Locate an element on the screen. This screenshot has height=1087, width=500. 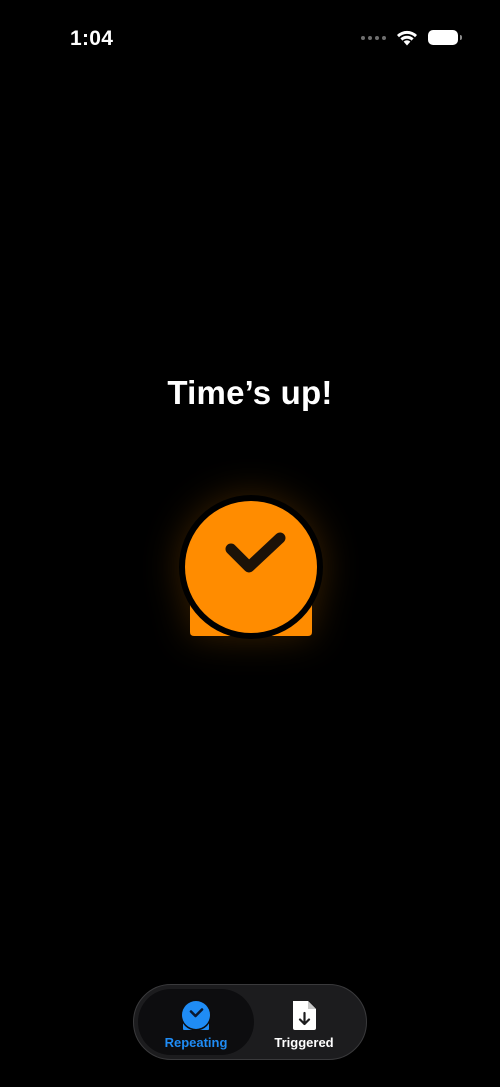
battery-icon is located at coordinates (445, 37).